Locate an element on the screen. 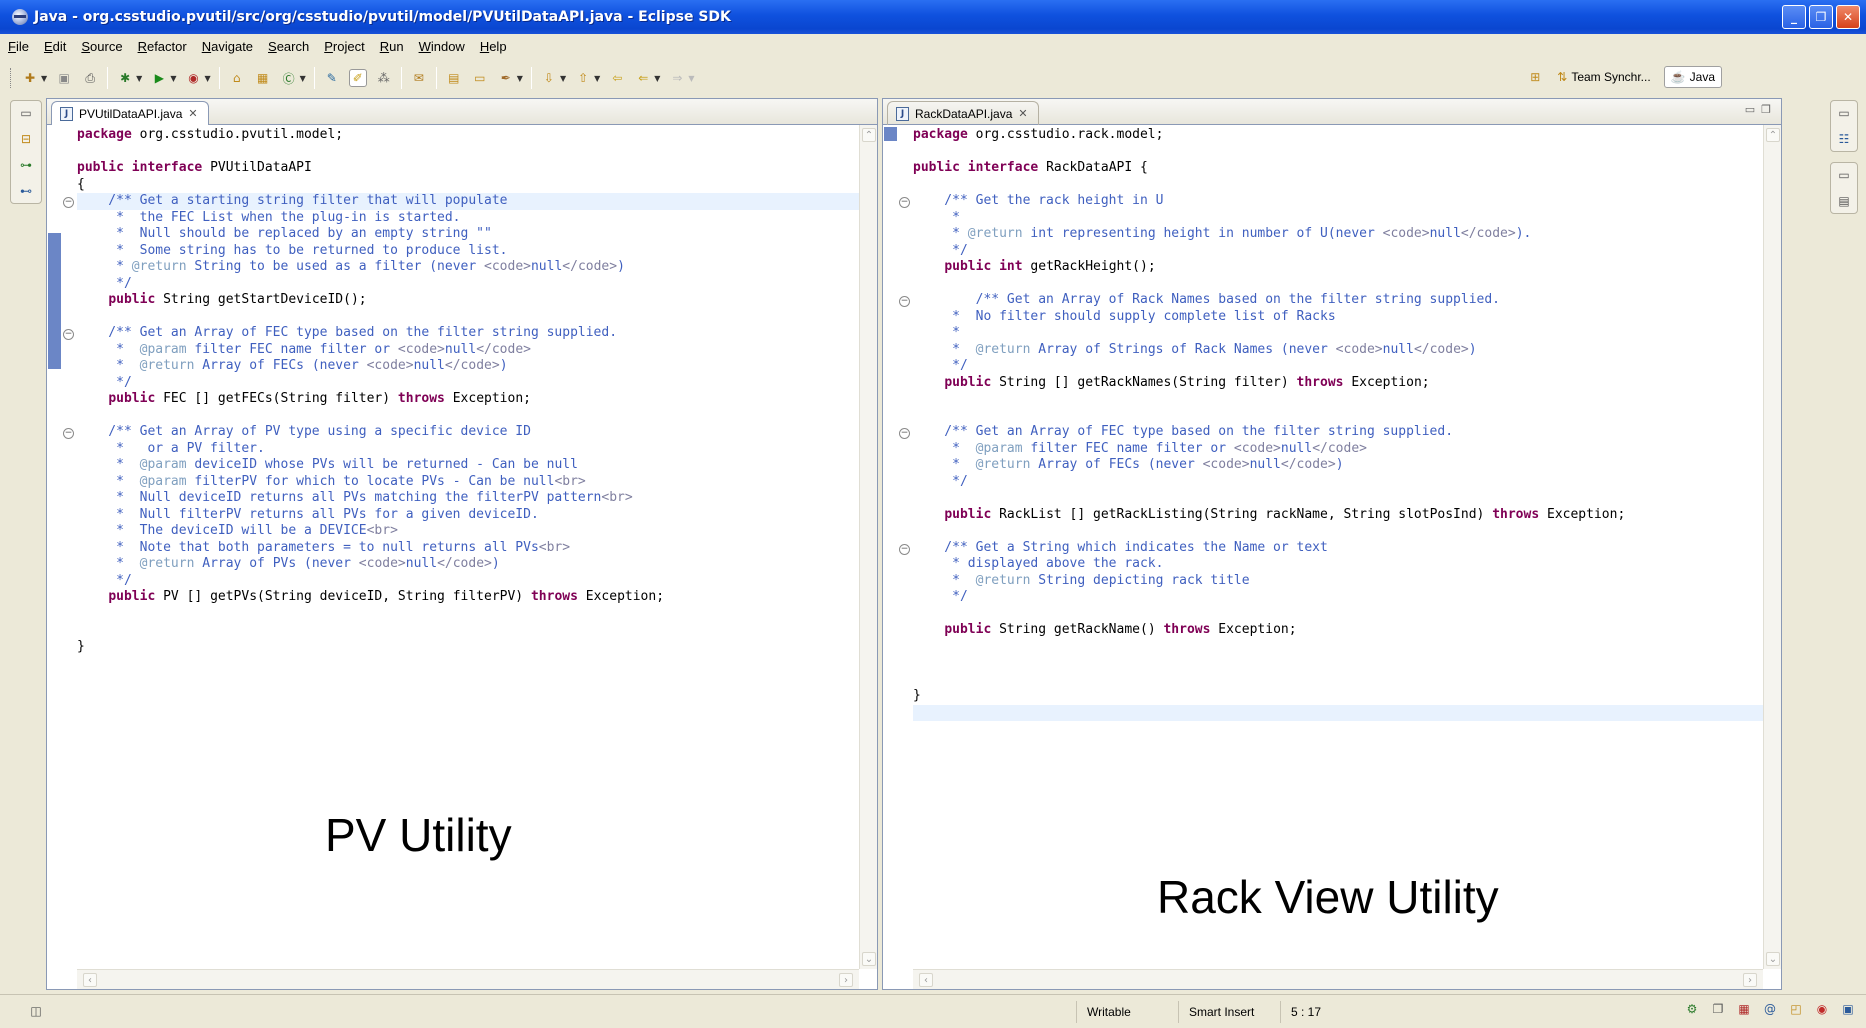 The width and height of the screenshot is (1866, 1028). code-line: public String getStartDeviceID(); is located at coordinates (468, 300).